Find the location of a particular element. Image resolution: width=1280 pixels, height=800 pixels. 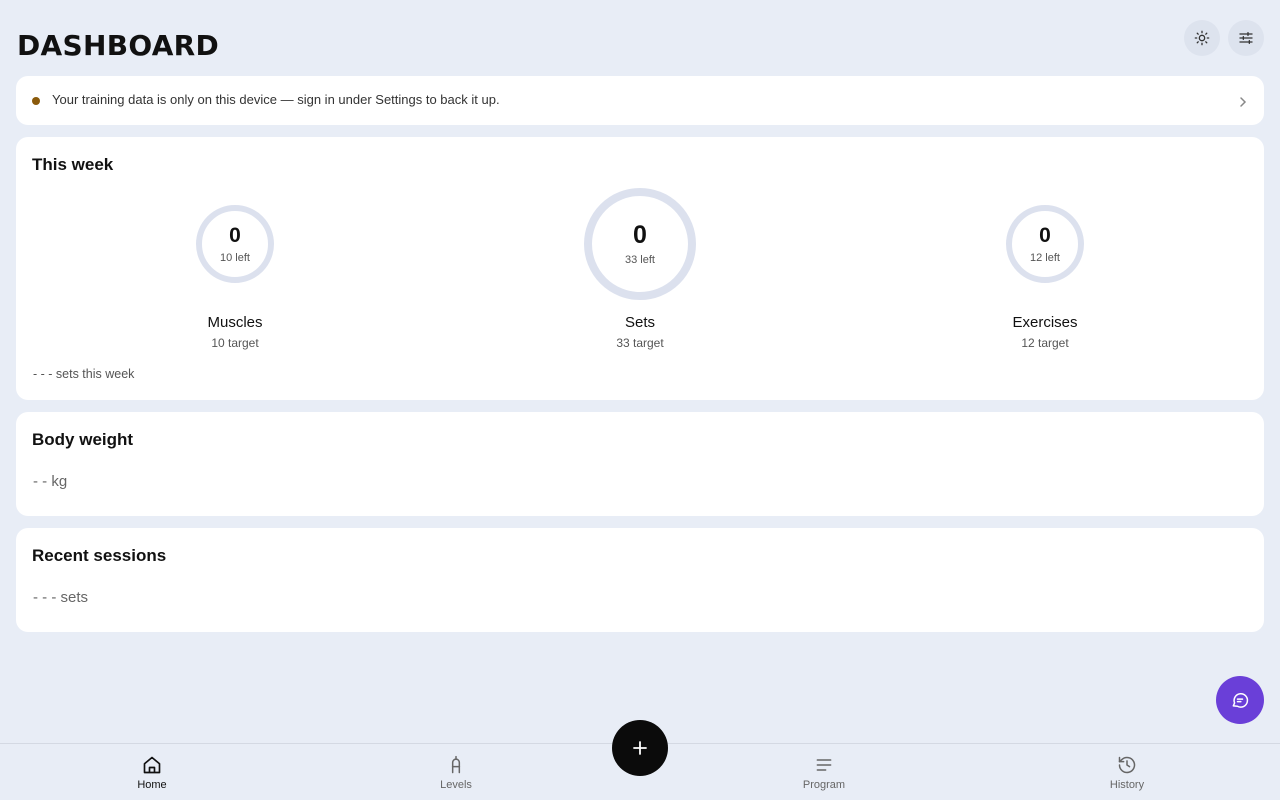

sets-value: 0 is located at coordinates (640, 234).